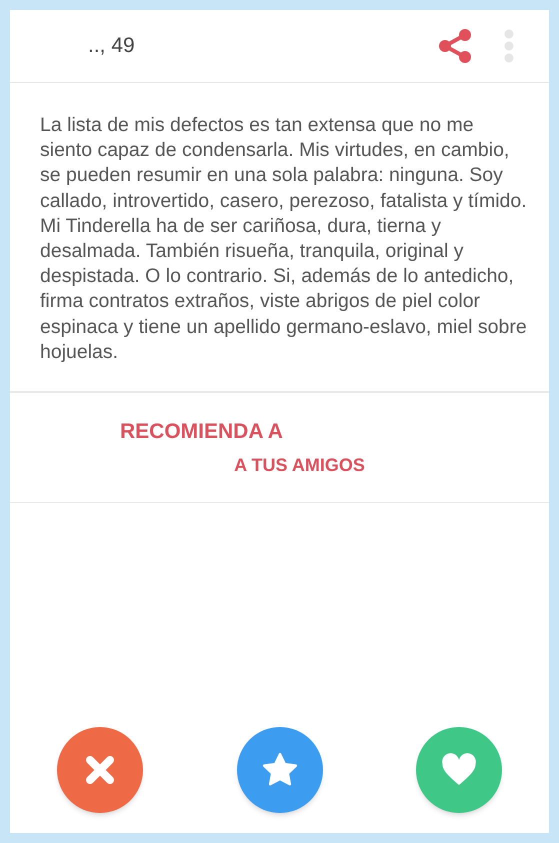 The image size is (559, 843). I want to click on recommend-subheading: A TUS AMIGOS, so click(299, 465).